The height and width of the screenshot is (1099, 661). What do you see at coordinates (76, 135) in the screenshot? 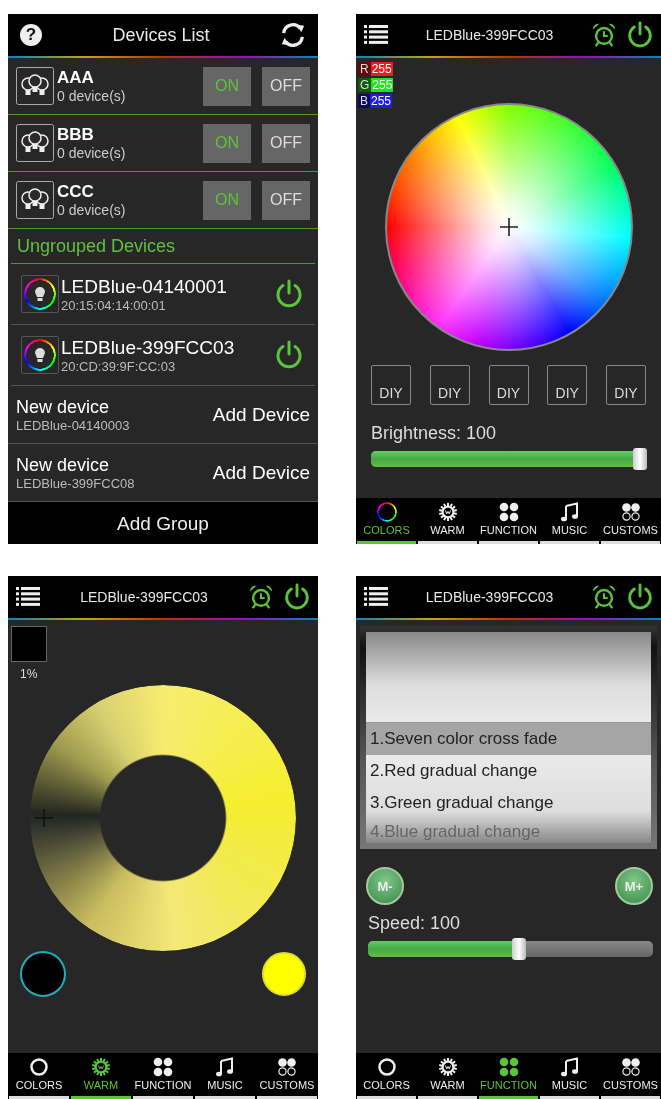
I see `group-name: BBB` at bounding box center [76, 135].